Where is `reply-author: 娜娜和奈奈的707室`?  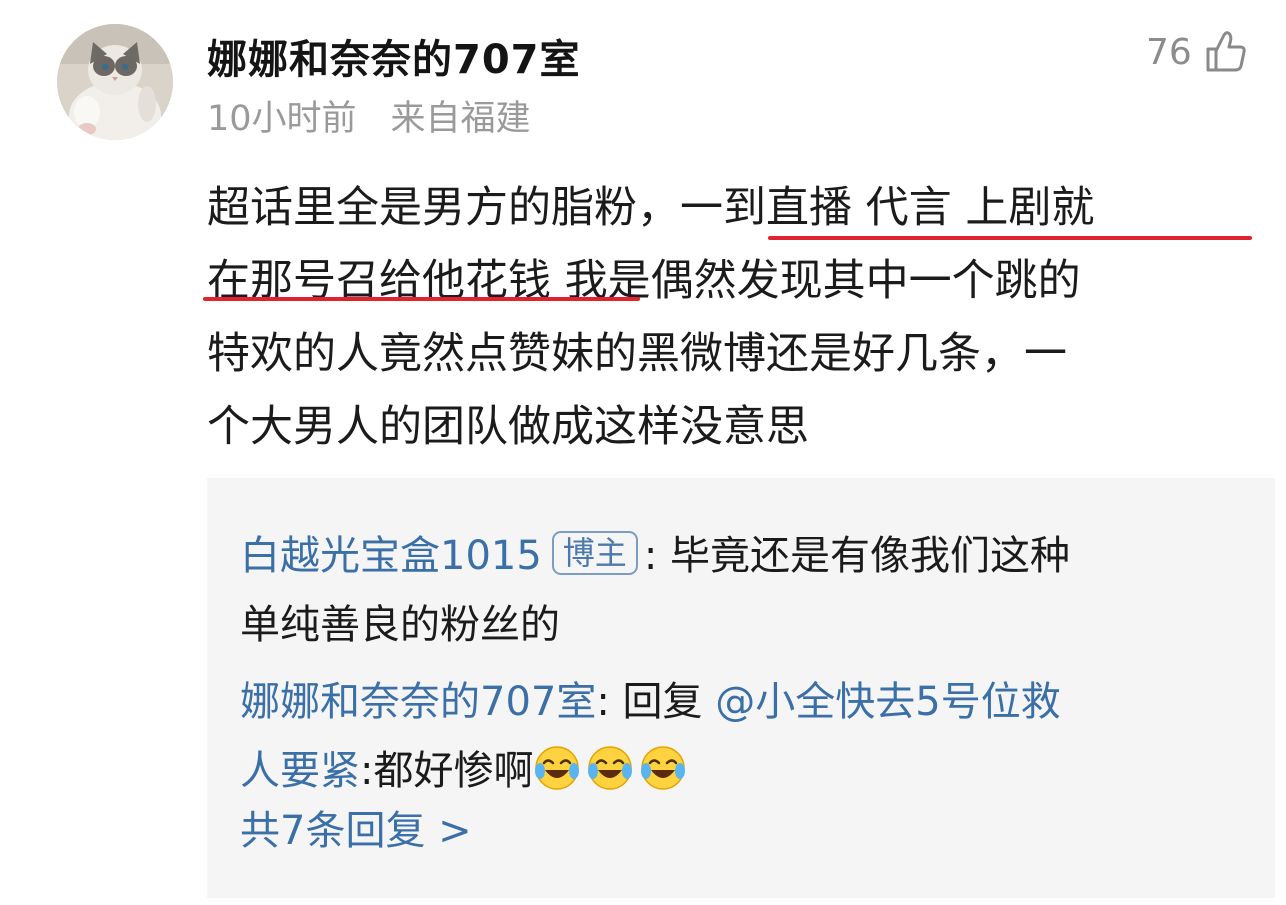 reply-author: 娜娜和奈奈的707室 is located at coordinates (418, 702).